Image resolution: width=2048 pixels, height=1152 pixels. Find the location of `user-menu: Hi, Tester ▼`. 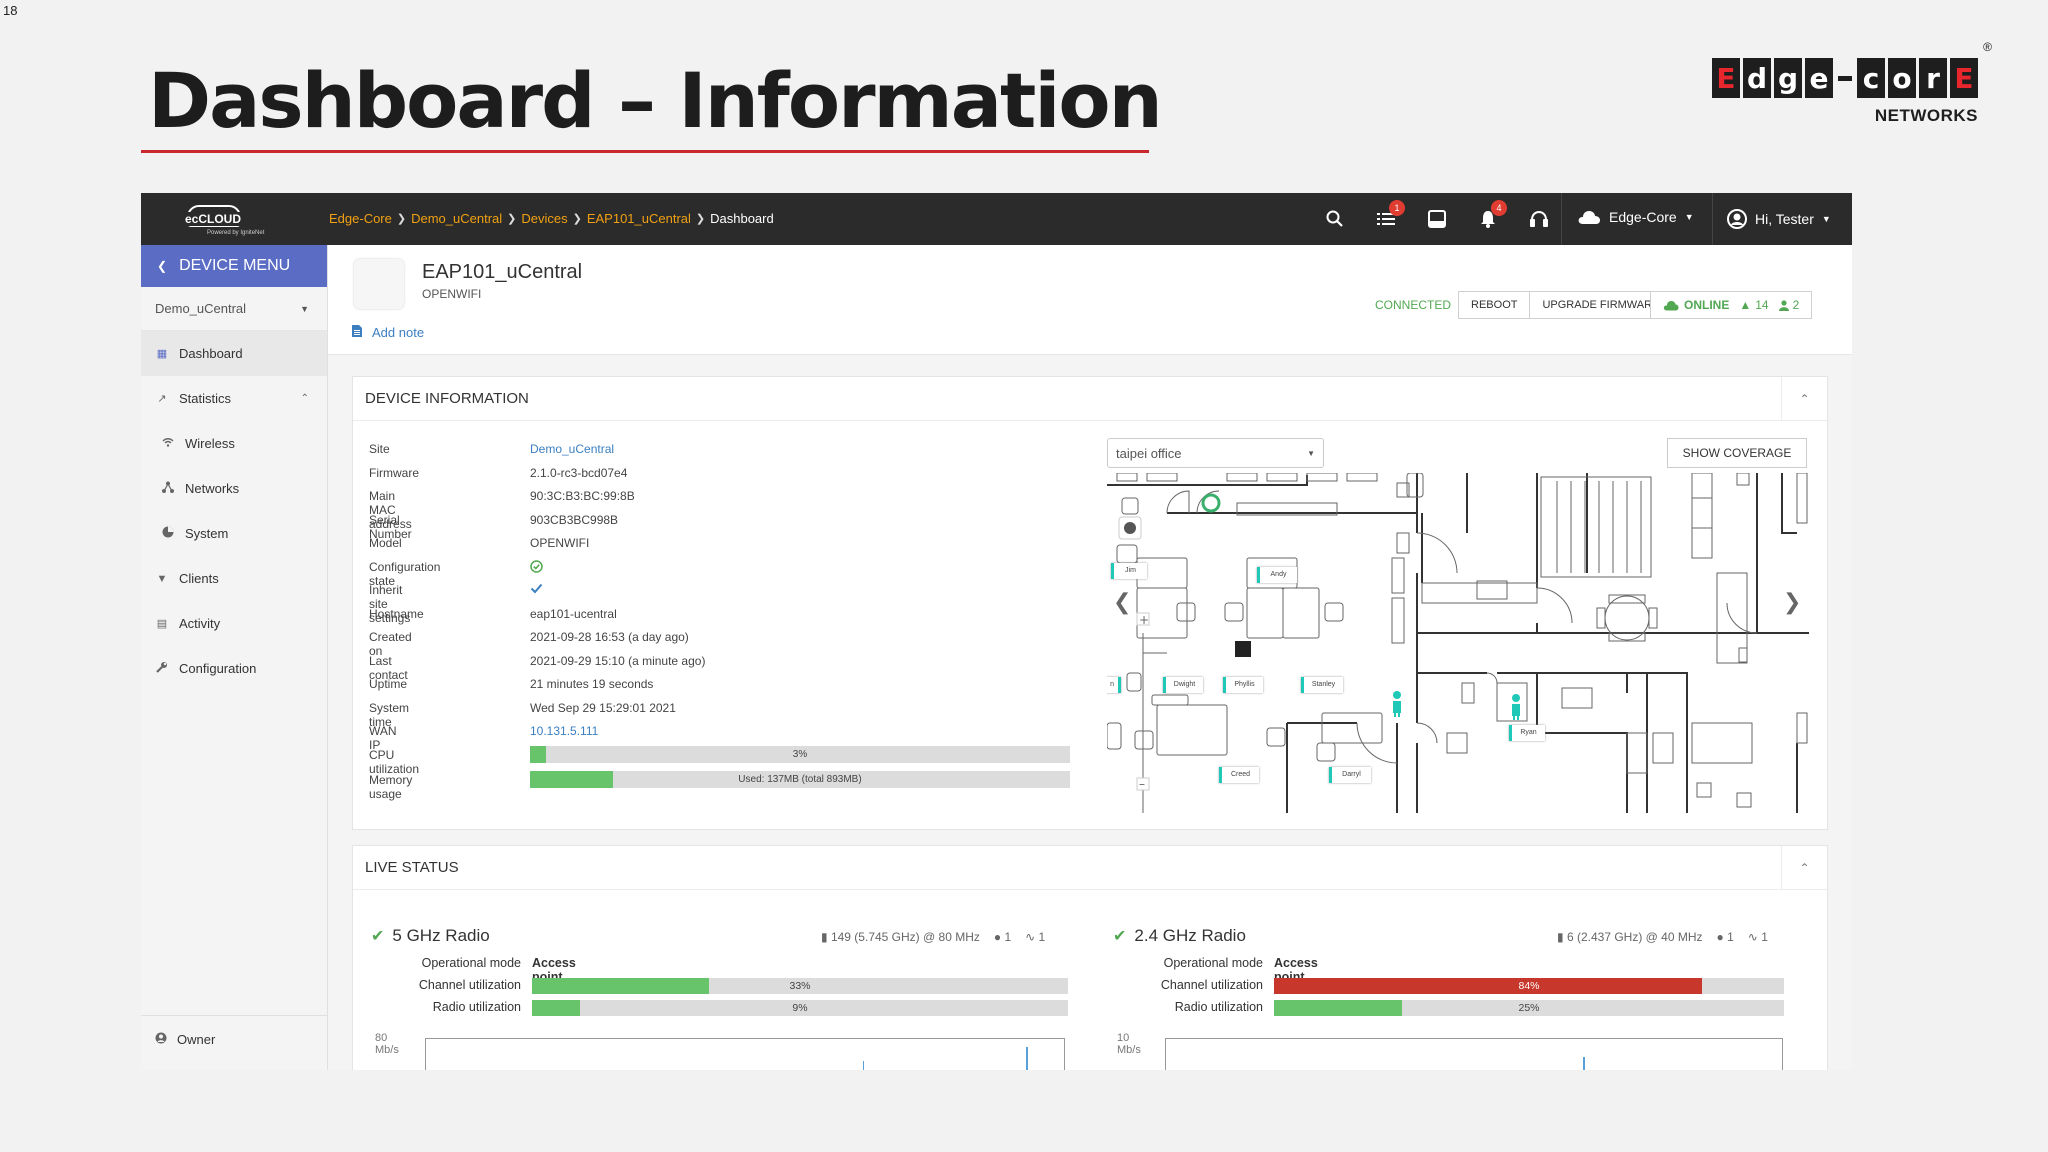

user-menu: Hi, Tester ▼ is located at coordinates (1779, 219).